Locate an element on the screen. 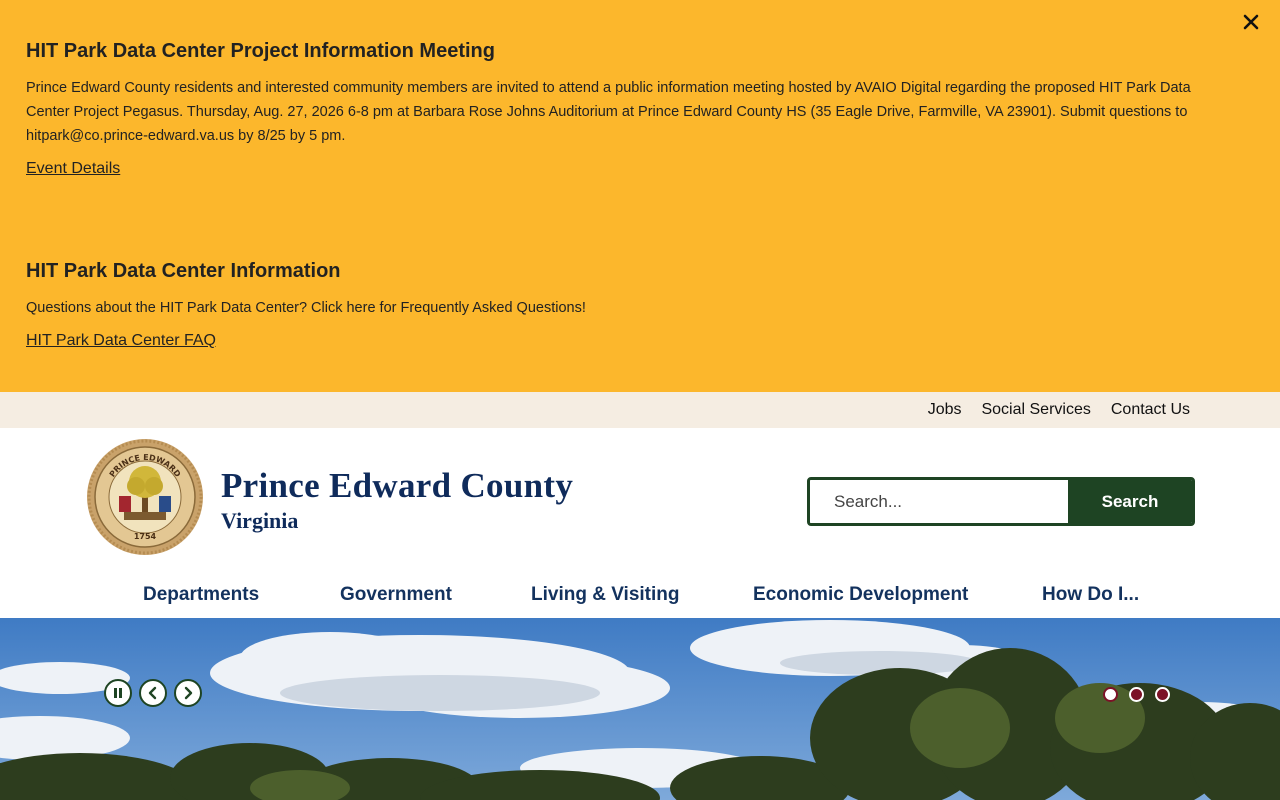  county-seal-logo: PRINCE EDWARD 1754 is located at coordinates (145, 497).